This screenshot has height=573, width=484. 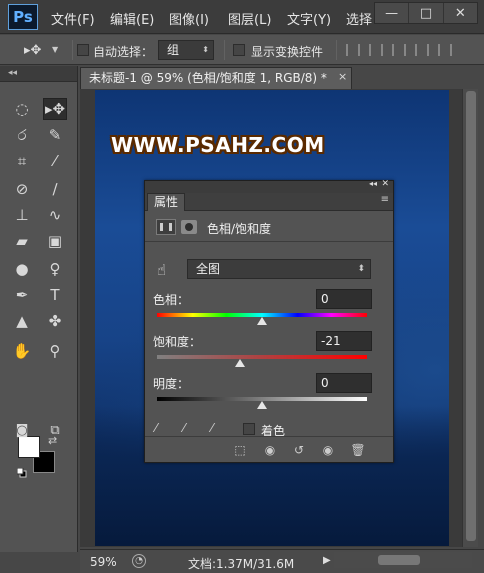 I want to click on colorize-checkbox, so click(x=249, y=429).